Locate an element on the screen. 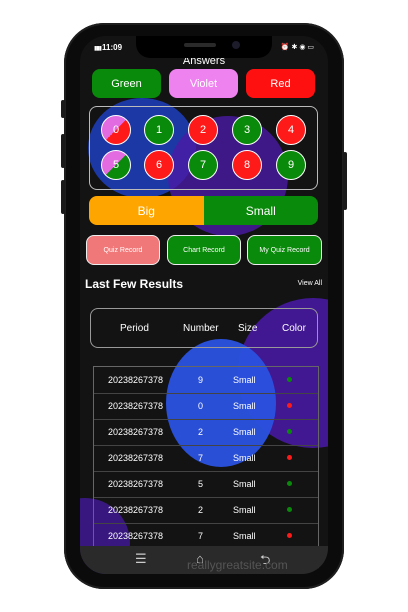 The width and height of the screenshot is (408, 612). power-button is located at coordinates (345, 181).